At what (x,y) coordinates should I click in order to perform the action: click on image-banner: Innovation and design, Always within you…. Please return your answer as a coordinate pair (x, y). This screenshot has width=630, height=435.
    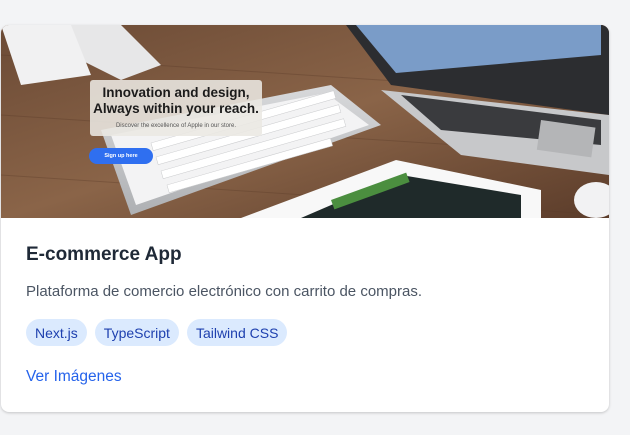
    Looking at the image, I should click on (176, 108).